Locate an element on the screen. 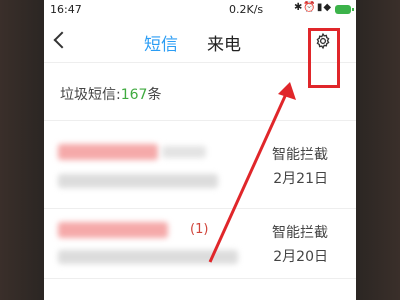 This screenshot has width=400, height=300. message-date: 2月21日 is located at coordinates (300, 179).